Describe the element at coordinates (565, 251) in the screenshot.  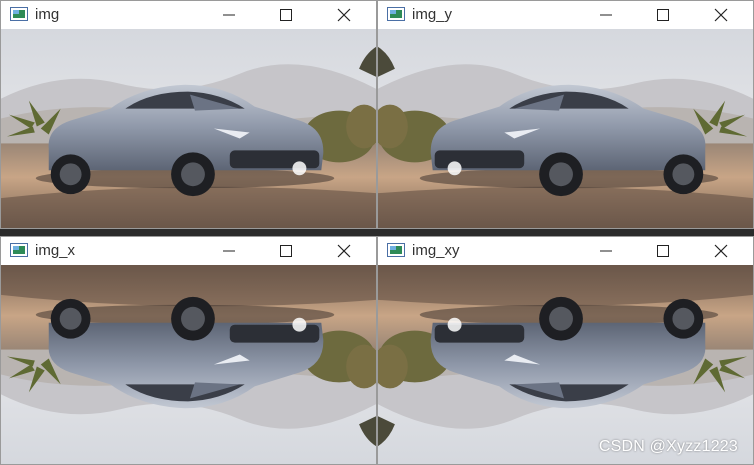
I see `titlebar: img_xy` at that location.